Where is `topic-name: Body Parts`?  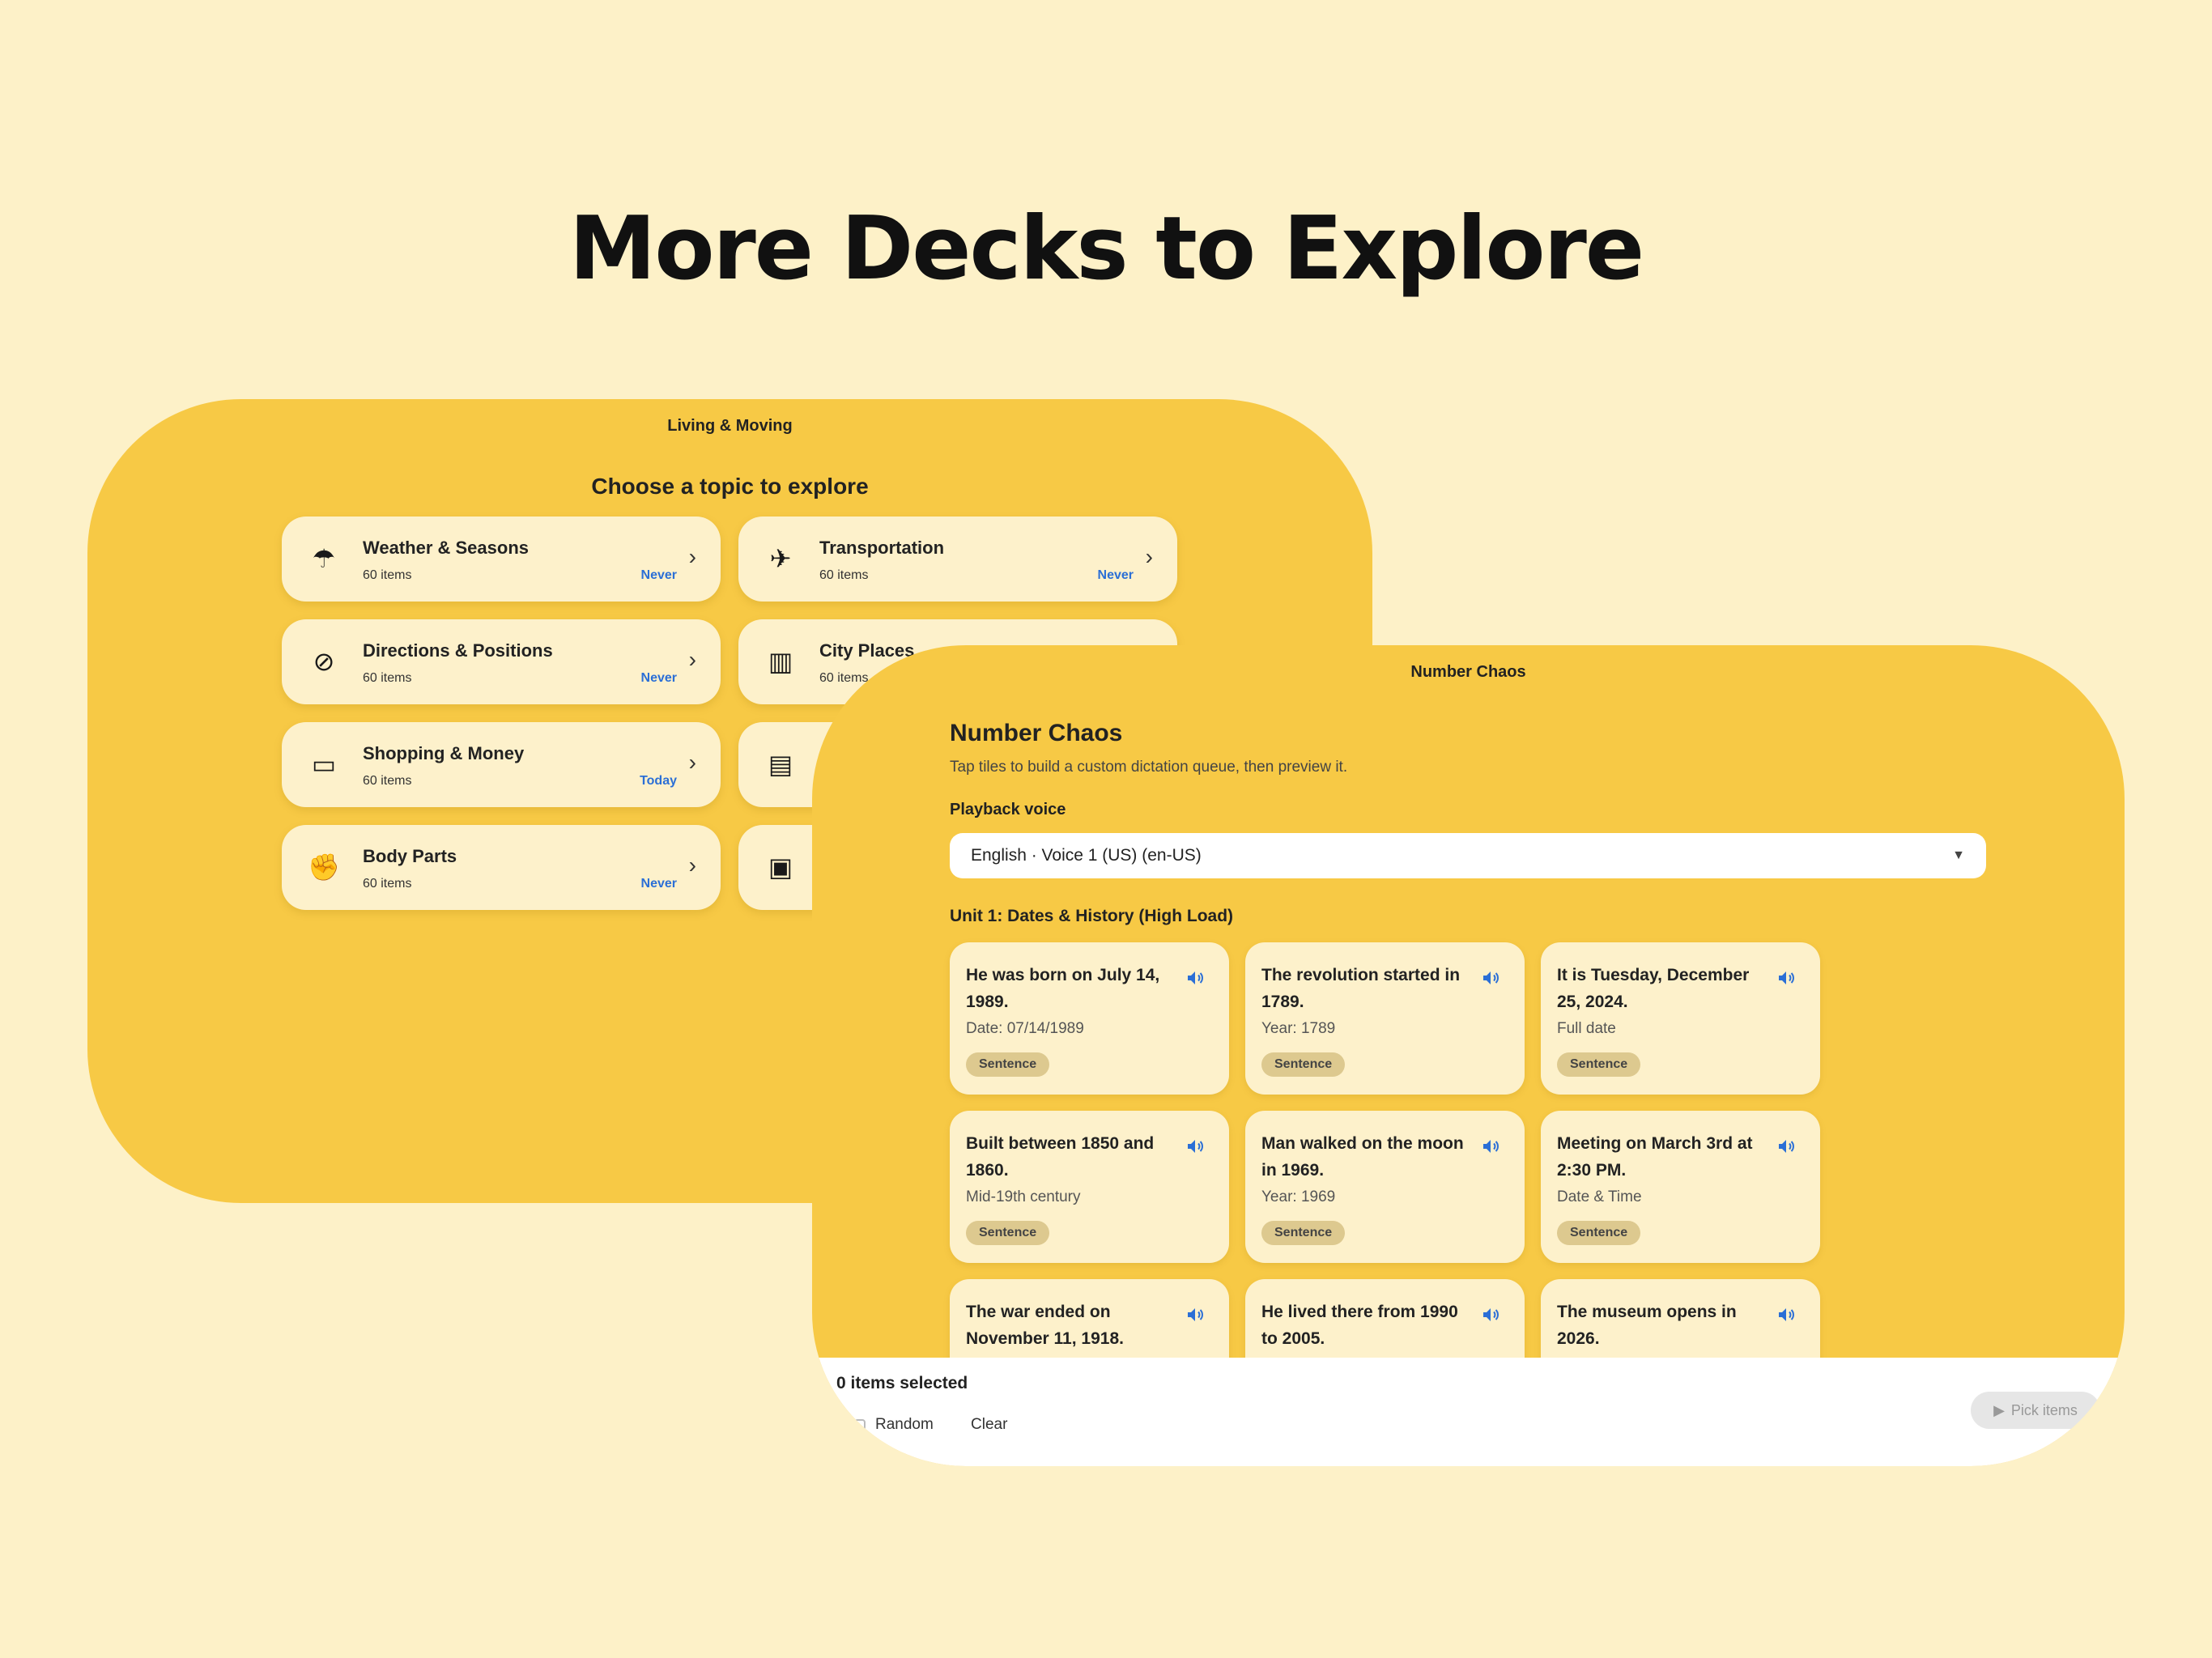
topic-name: Body Parts is located at coordinates (410, 856).